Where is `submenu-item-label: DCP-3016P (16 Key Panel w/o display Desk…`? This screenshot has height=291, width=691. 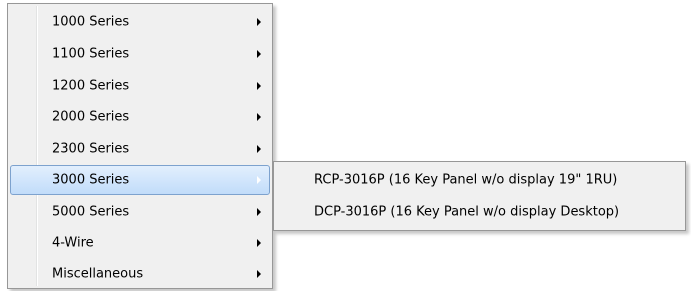 submenu-item-label: DCP-3016P (16 Key Panel w/o display Desk… is located at coordinates (467, 212).